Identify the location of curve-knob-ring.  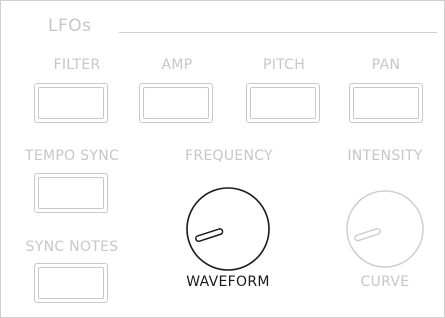
(385, 229).